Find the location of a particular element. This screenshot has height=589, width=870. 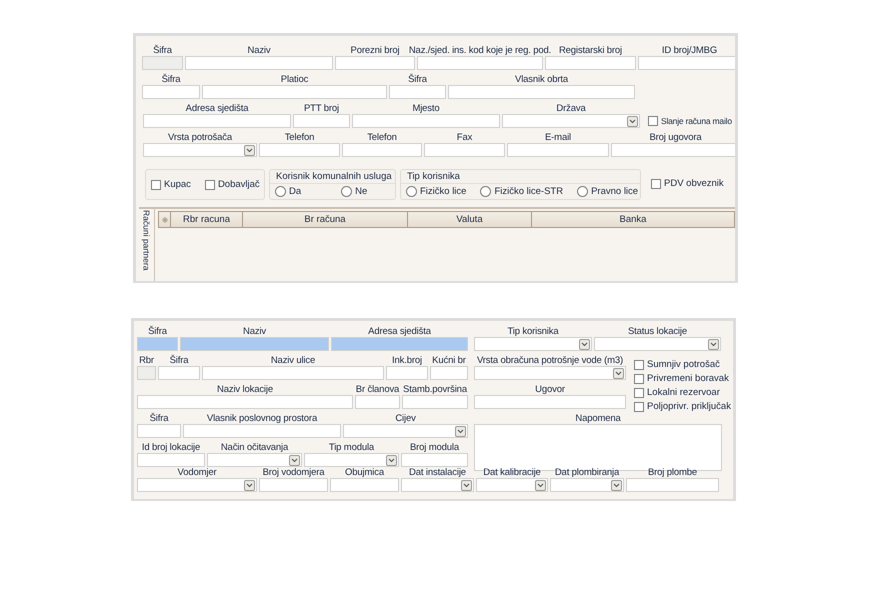

field-label: Registarski broj is located at coordinates (590, 50).